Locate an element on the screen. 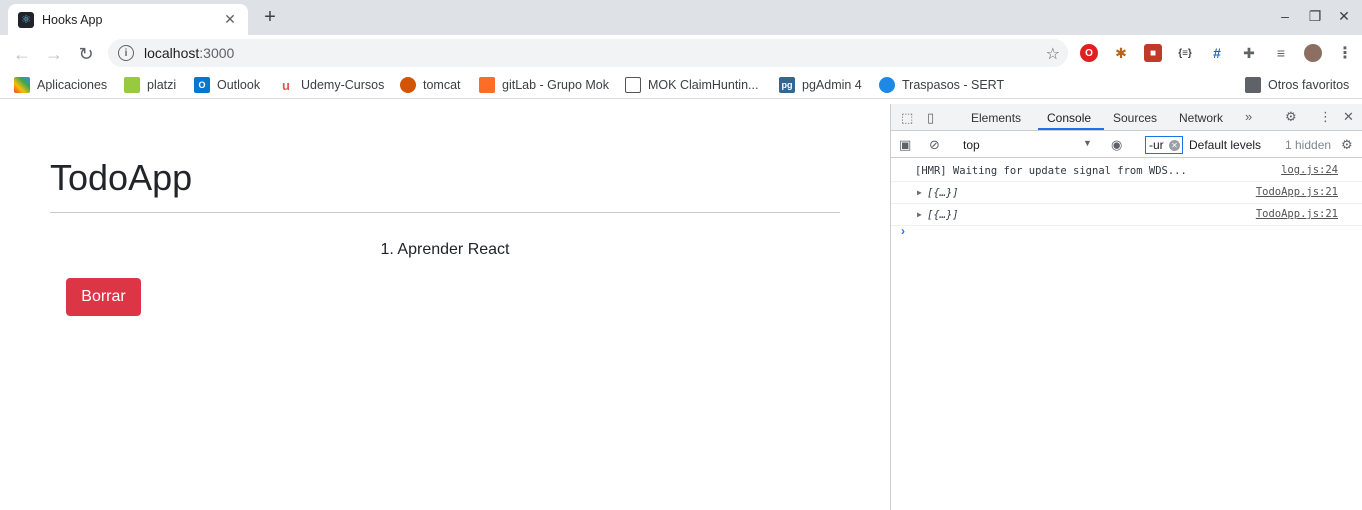 This screenshot has height=510, width=1362. new-tab-button: + is located at coordinates (270, 18).